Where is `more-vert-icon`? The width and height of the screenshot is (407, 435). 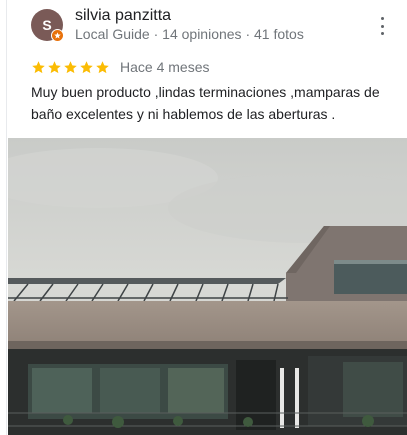
more-vert-icon is located at coordinates (382, 18).